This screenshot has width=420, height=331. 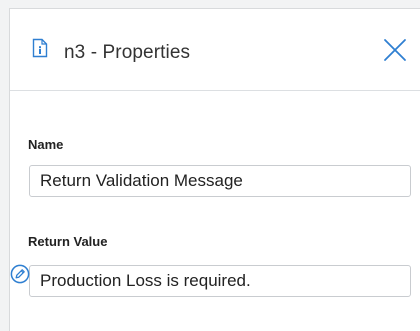 What do you see at coordinates (20, 274) in the screenshot?
I see `pencil-circle-icon` at bounding box center [20, 274].